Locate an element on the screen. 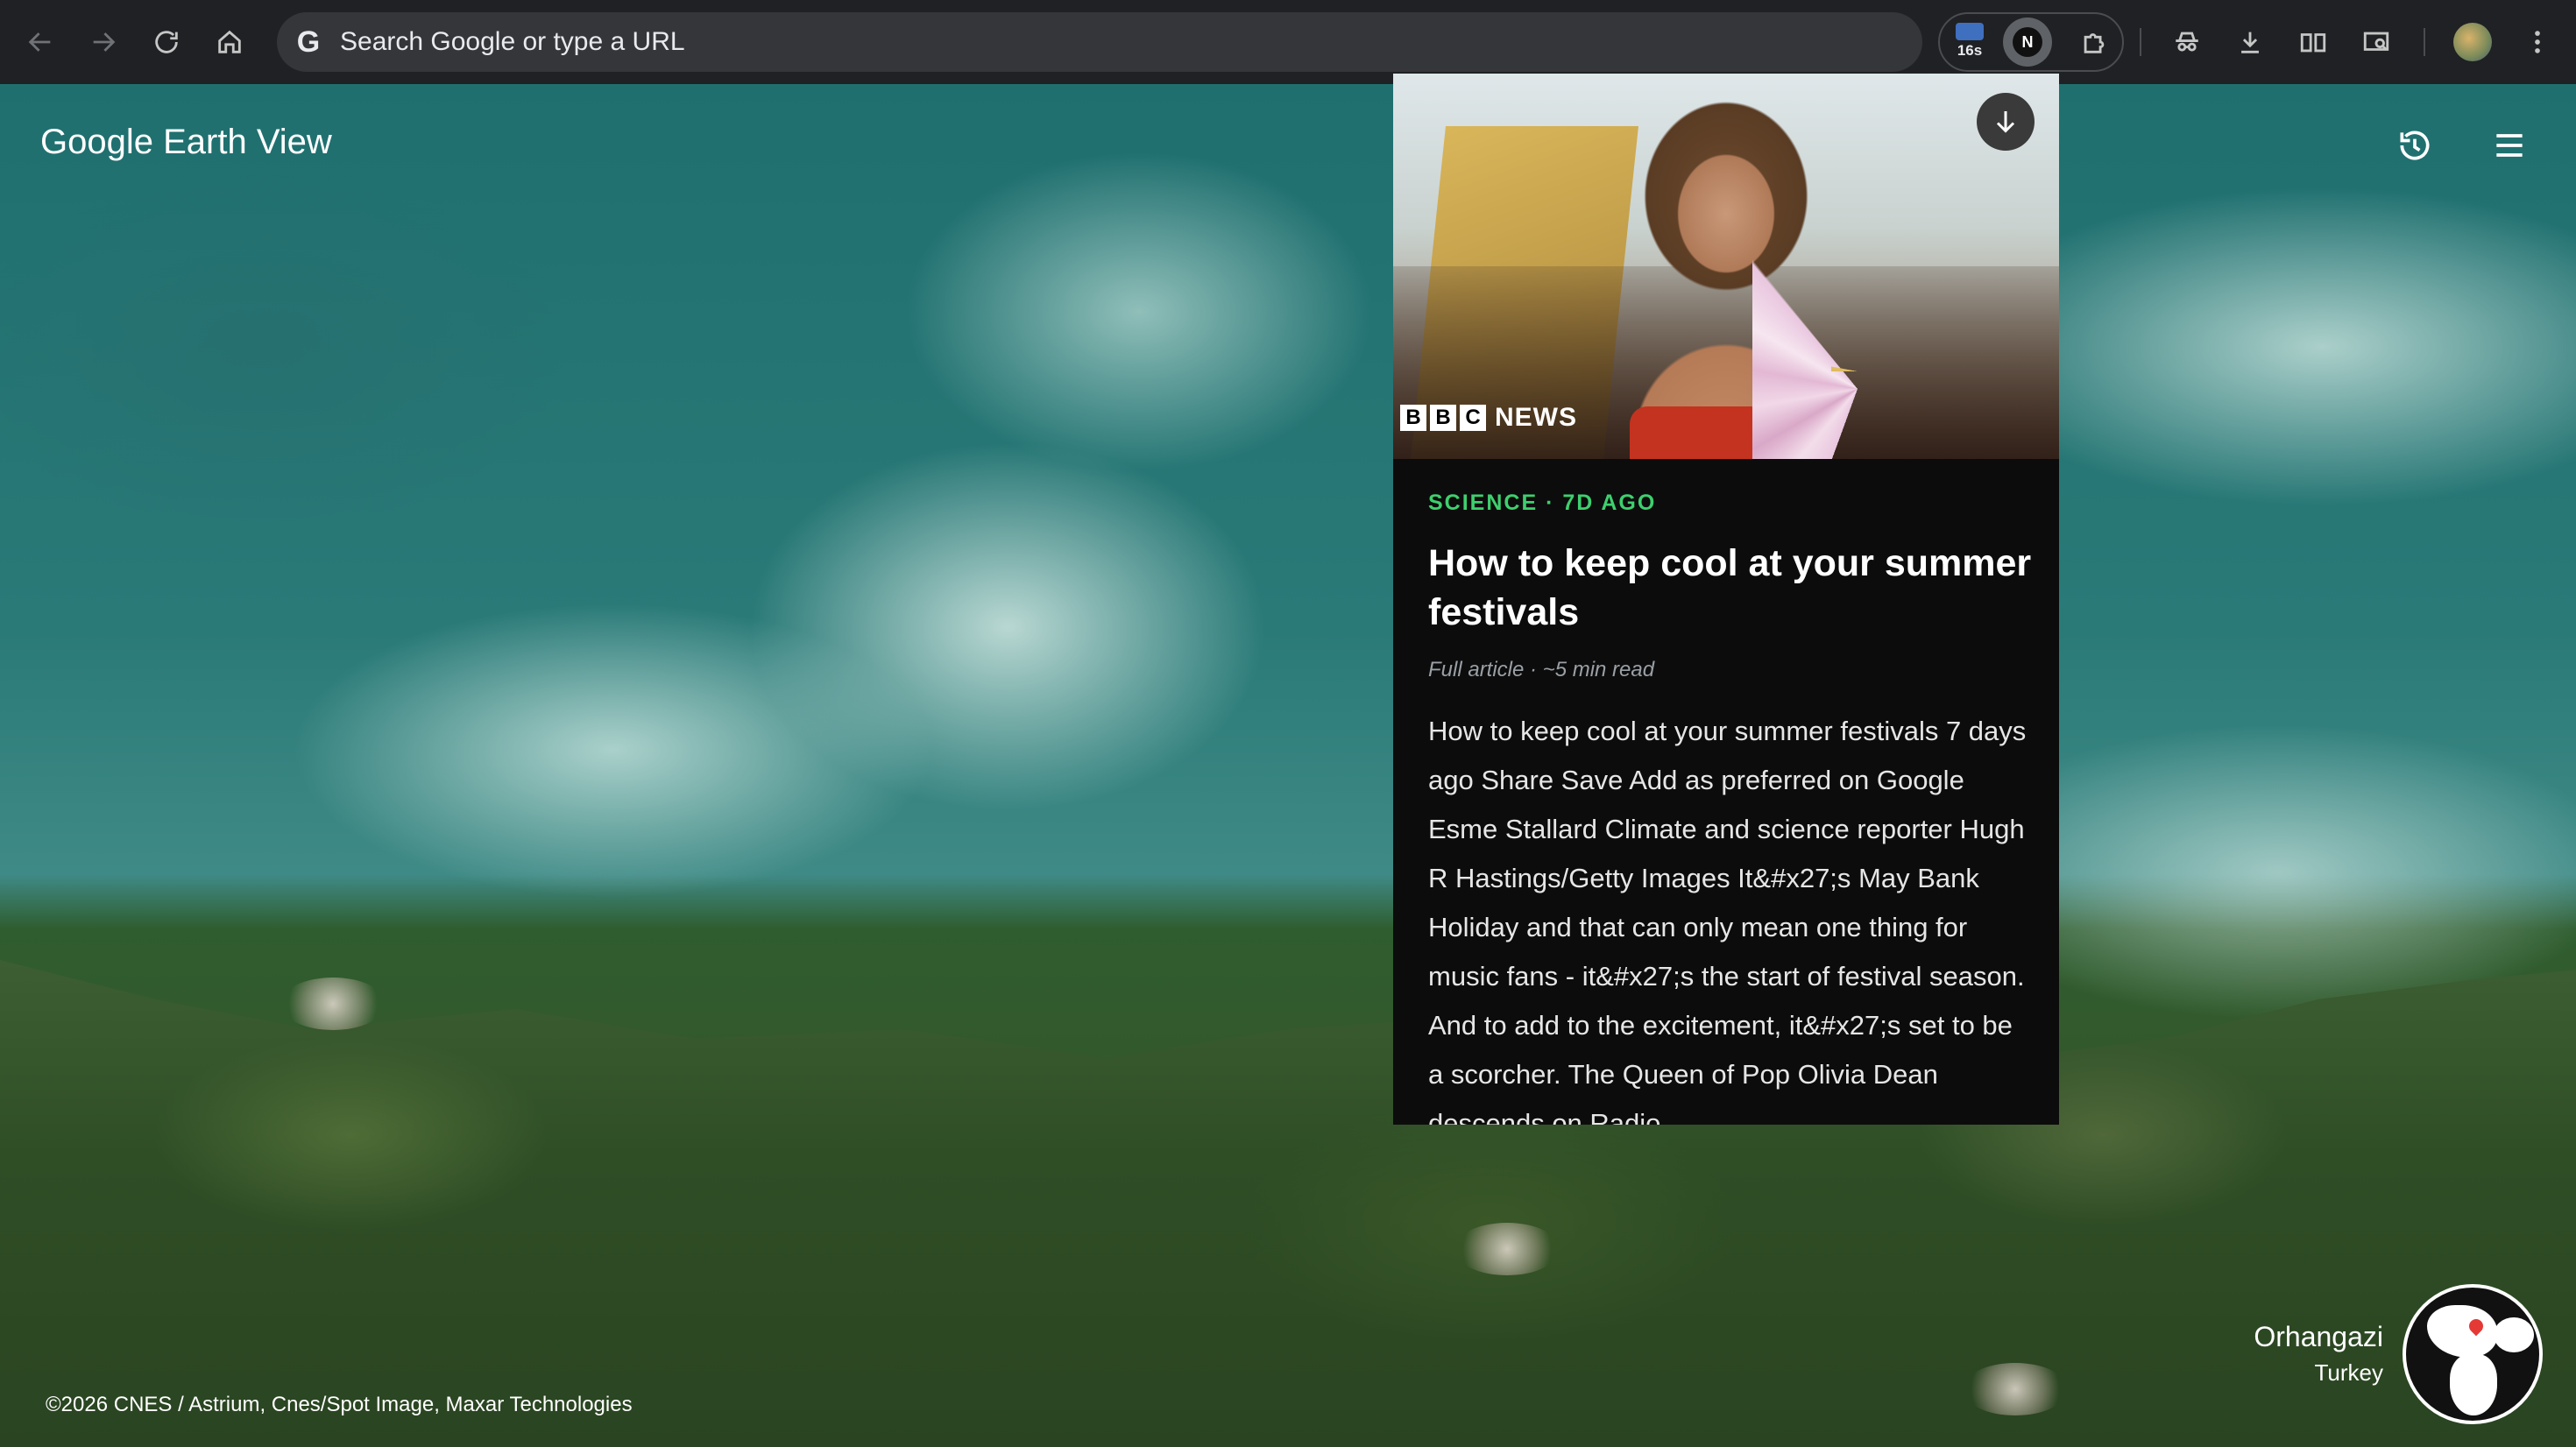  browser-toolbar: G Search Google or type a URL 16s N is located at coordinates (1288, 42).